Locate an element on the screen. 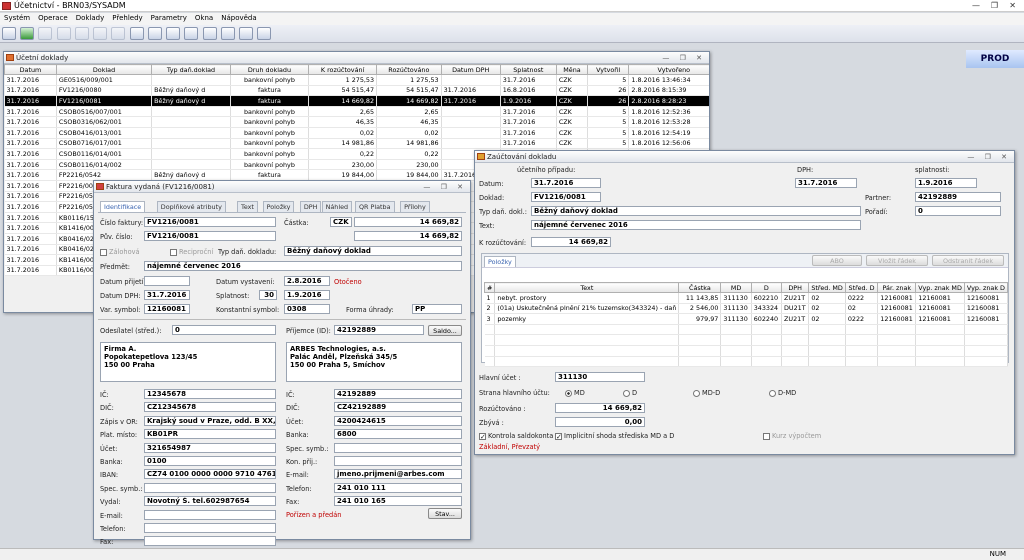 Image resolution: width=1024 pixels, height=560 pixels. maximize-icon: ❐ is located at coordinates (994, 5).